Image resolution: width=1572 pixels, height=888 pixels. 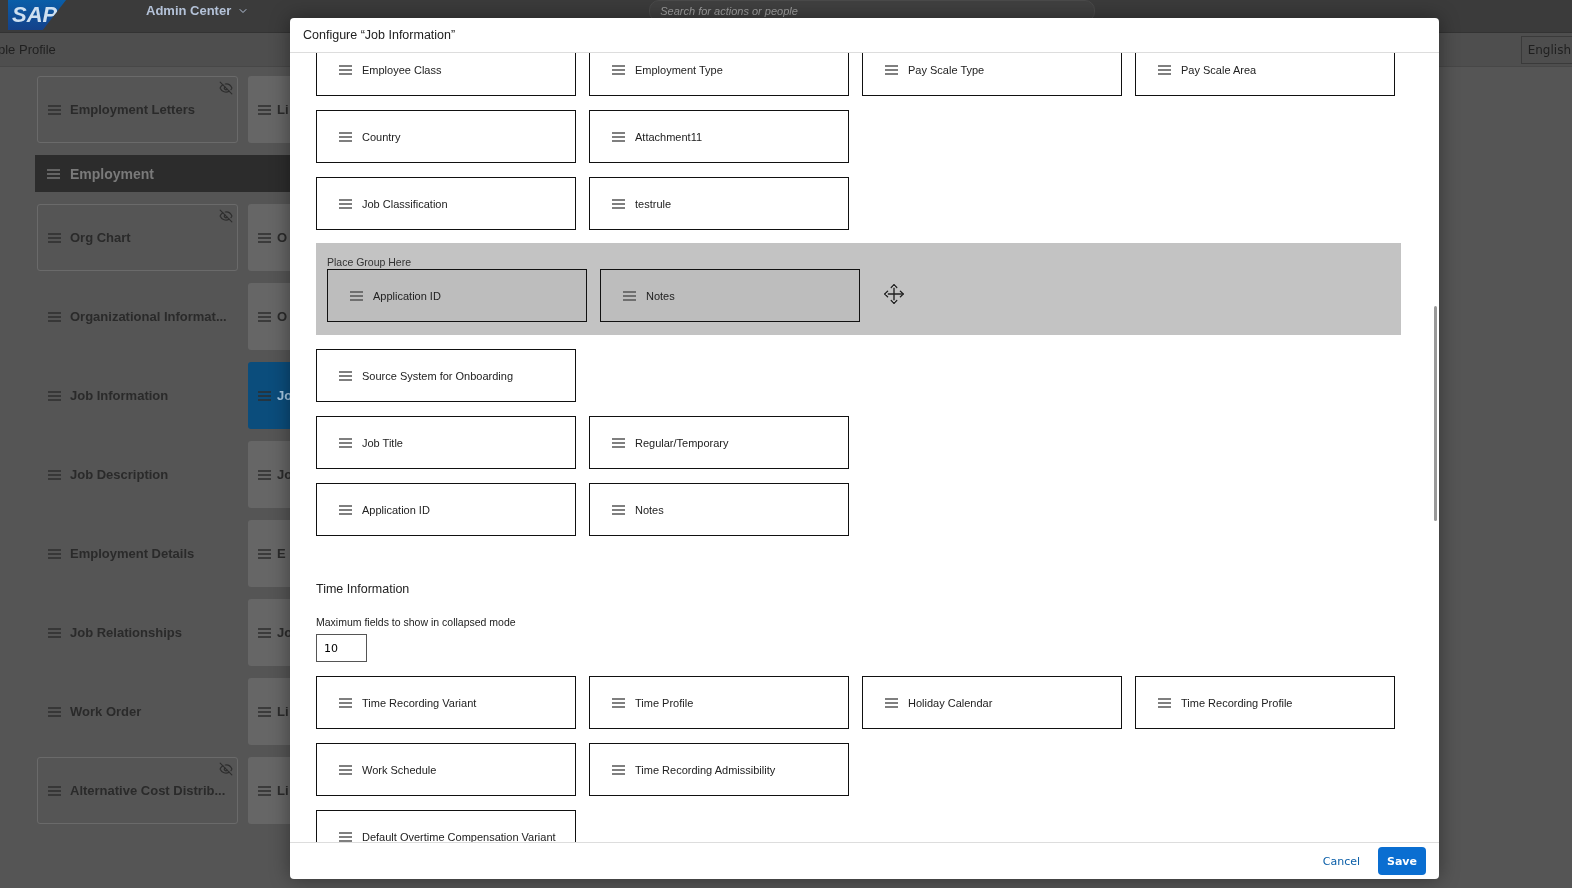 What do you see at coordinates (281, 553) in the screenshot?
I see `block-title: E` at bounding box center [281, 553].